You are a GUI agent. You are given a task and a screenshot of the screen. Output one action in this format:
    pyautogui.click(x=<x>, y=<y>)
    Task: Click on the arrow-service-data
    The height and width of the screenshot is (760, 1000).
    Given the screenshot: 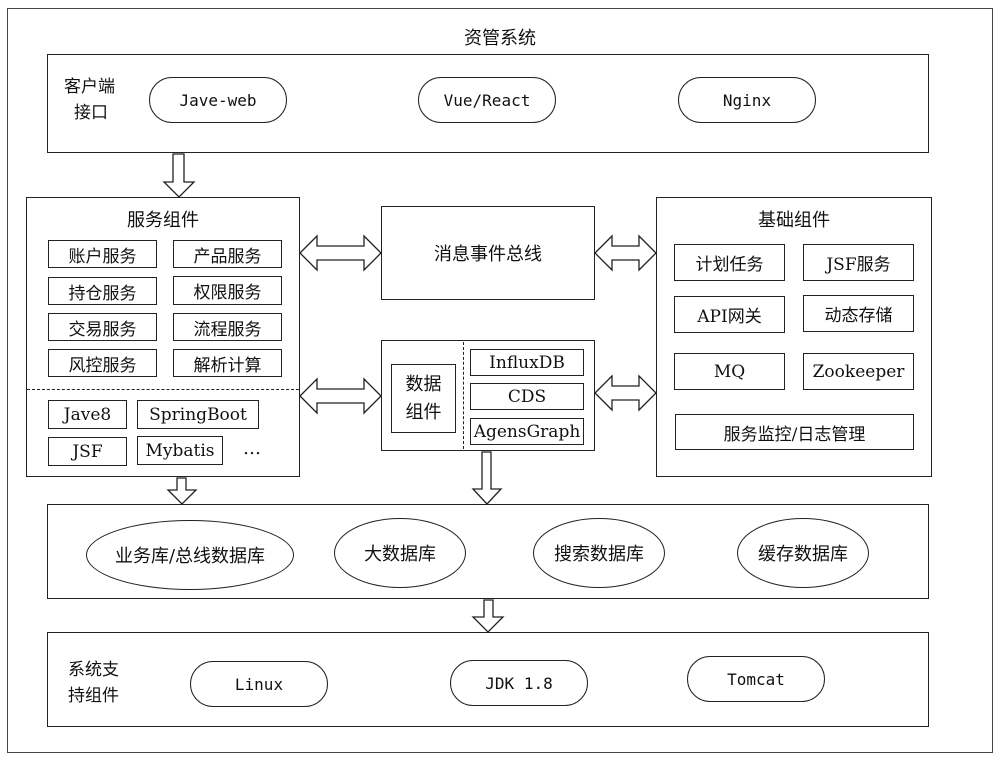 What is the action you would take?
    pyautogui.click(x=340, y=396)
    